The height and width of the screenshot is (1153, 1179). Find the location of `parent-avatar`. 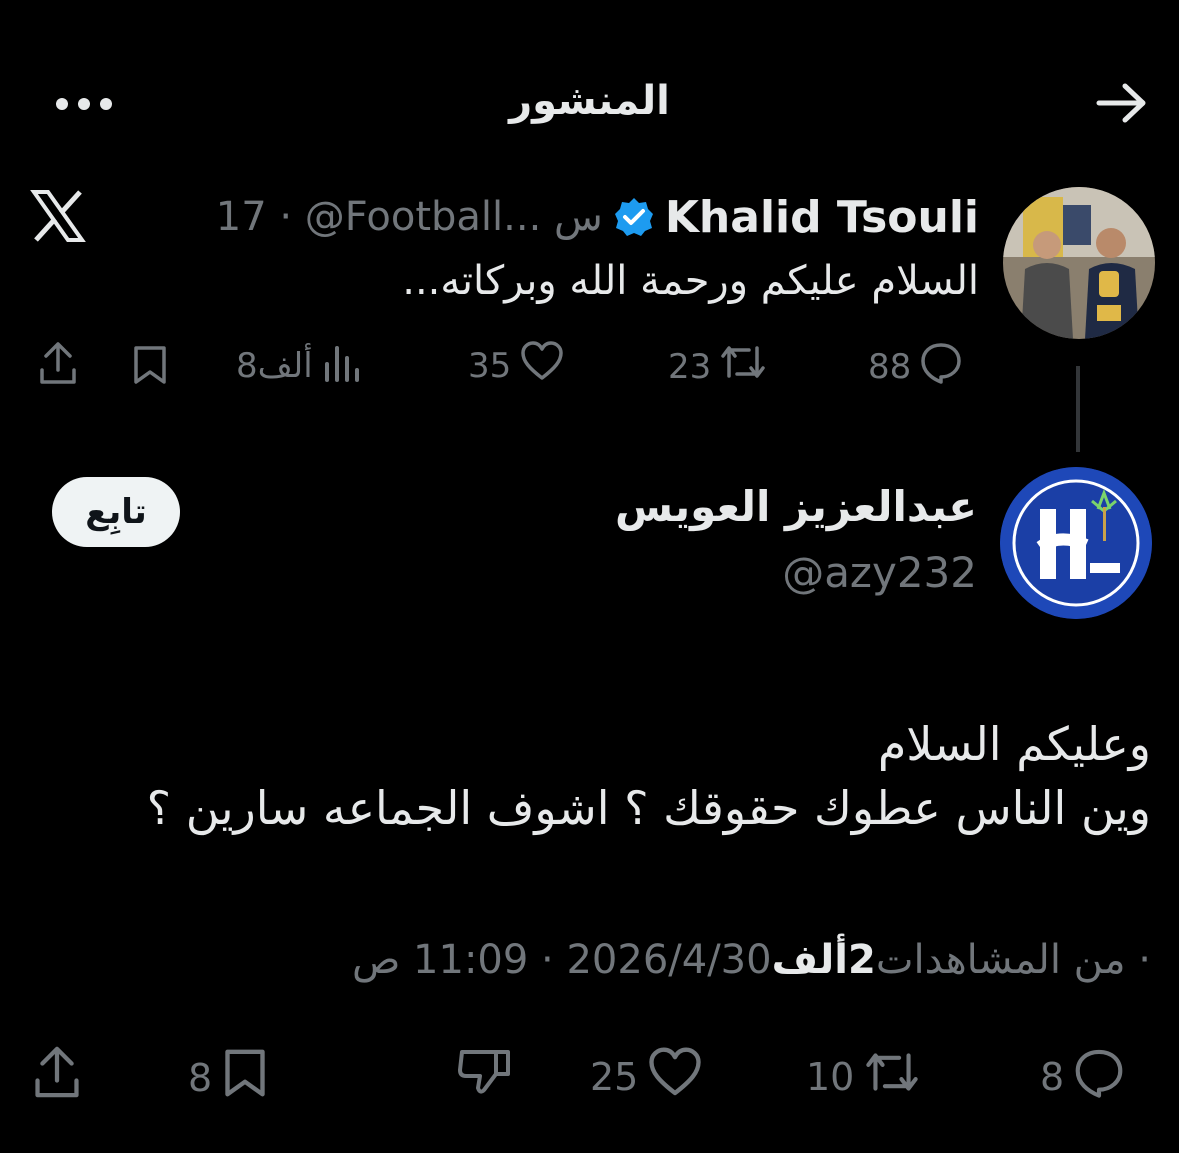

parent-avatar is located at coordinates (1079, 263).